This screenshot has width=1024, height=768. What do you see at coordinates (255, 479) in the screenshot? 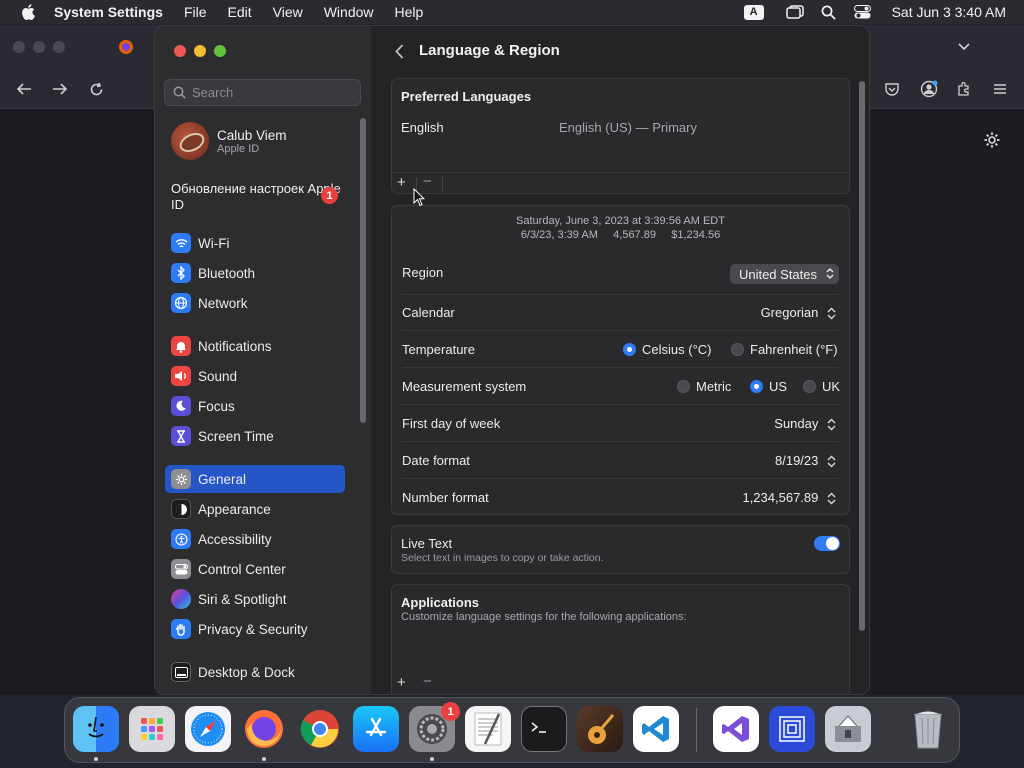
I see `sidebar-item-general: General` at bounding box center [255, 479].